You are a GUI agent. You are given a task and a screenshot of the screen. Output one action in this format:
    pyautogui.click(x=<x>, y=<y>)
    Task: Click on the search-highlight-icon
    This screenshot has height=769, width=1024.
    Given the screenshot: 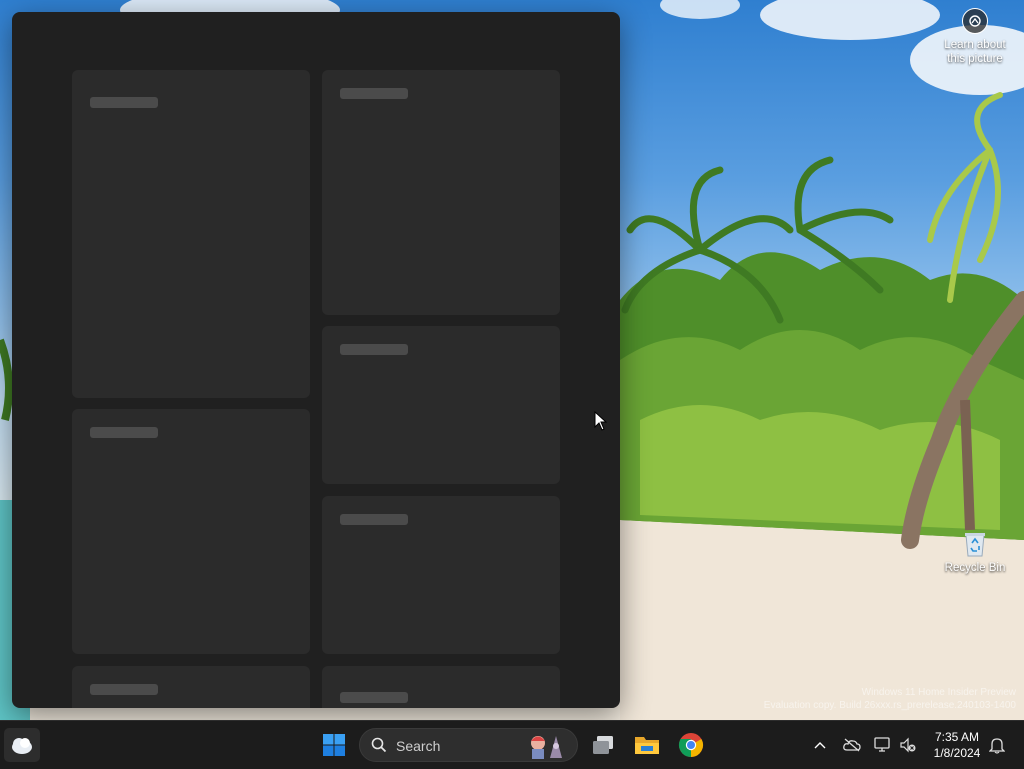 What is the action you would take?
    pyautogui.click(x=546, y=747)
    